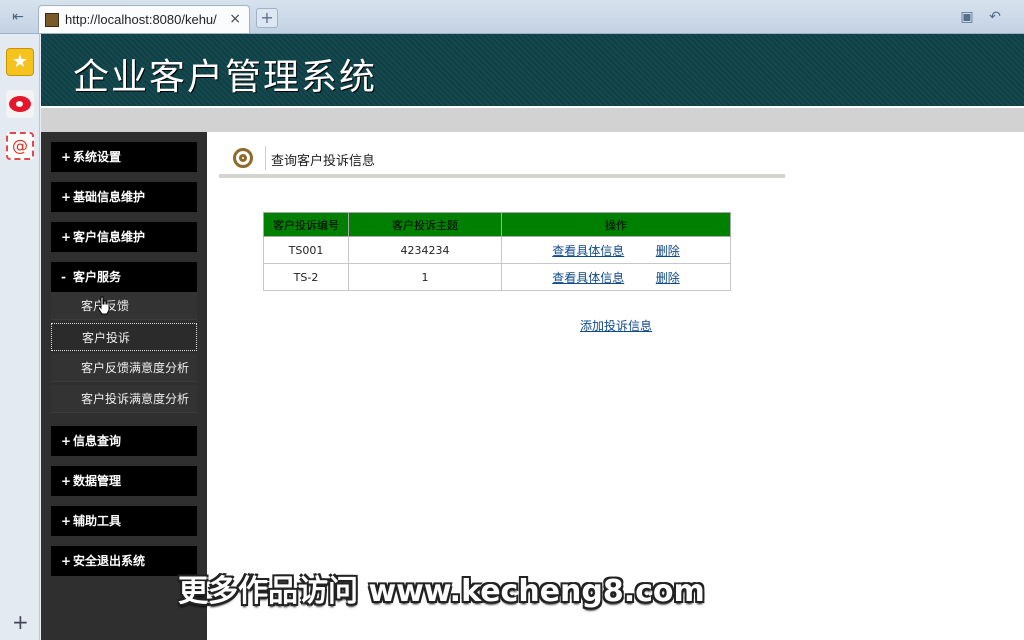 The image size is (1024, 640). Describe the element at coordinates (441, 591) in the screenshot. I see `watermark-text: 更多作品访问 www.kecheng8.com` at that location.